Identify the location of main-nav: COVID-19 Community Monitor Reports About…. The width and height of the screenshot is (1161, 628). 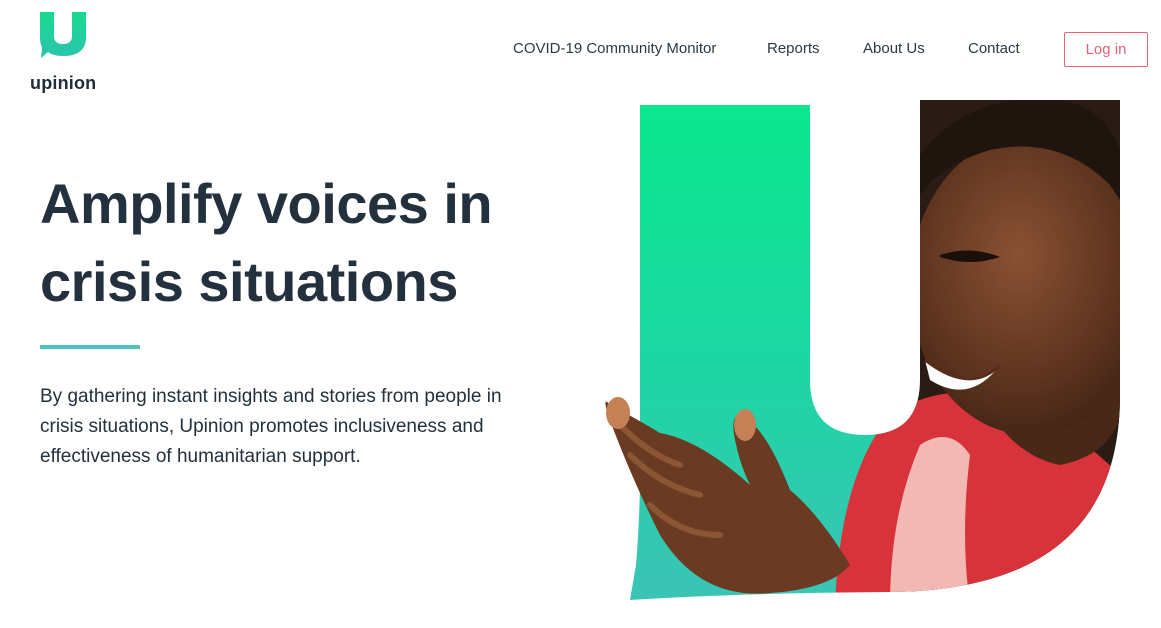
(580, 50).